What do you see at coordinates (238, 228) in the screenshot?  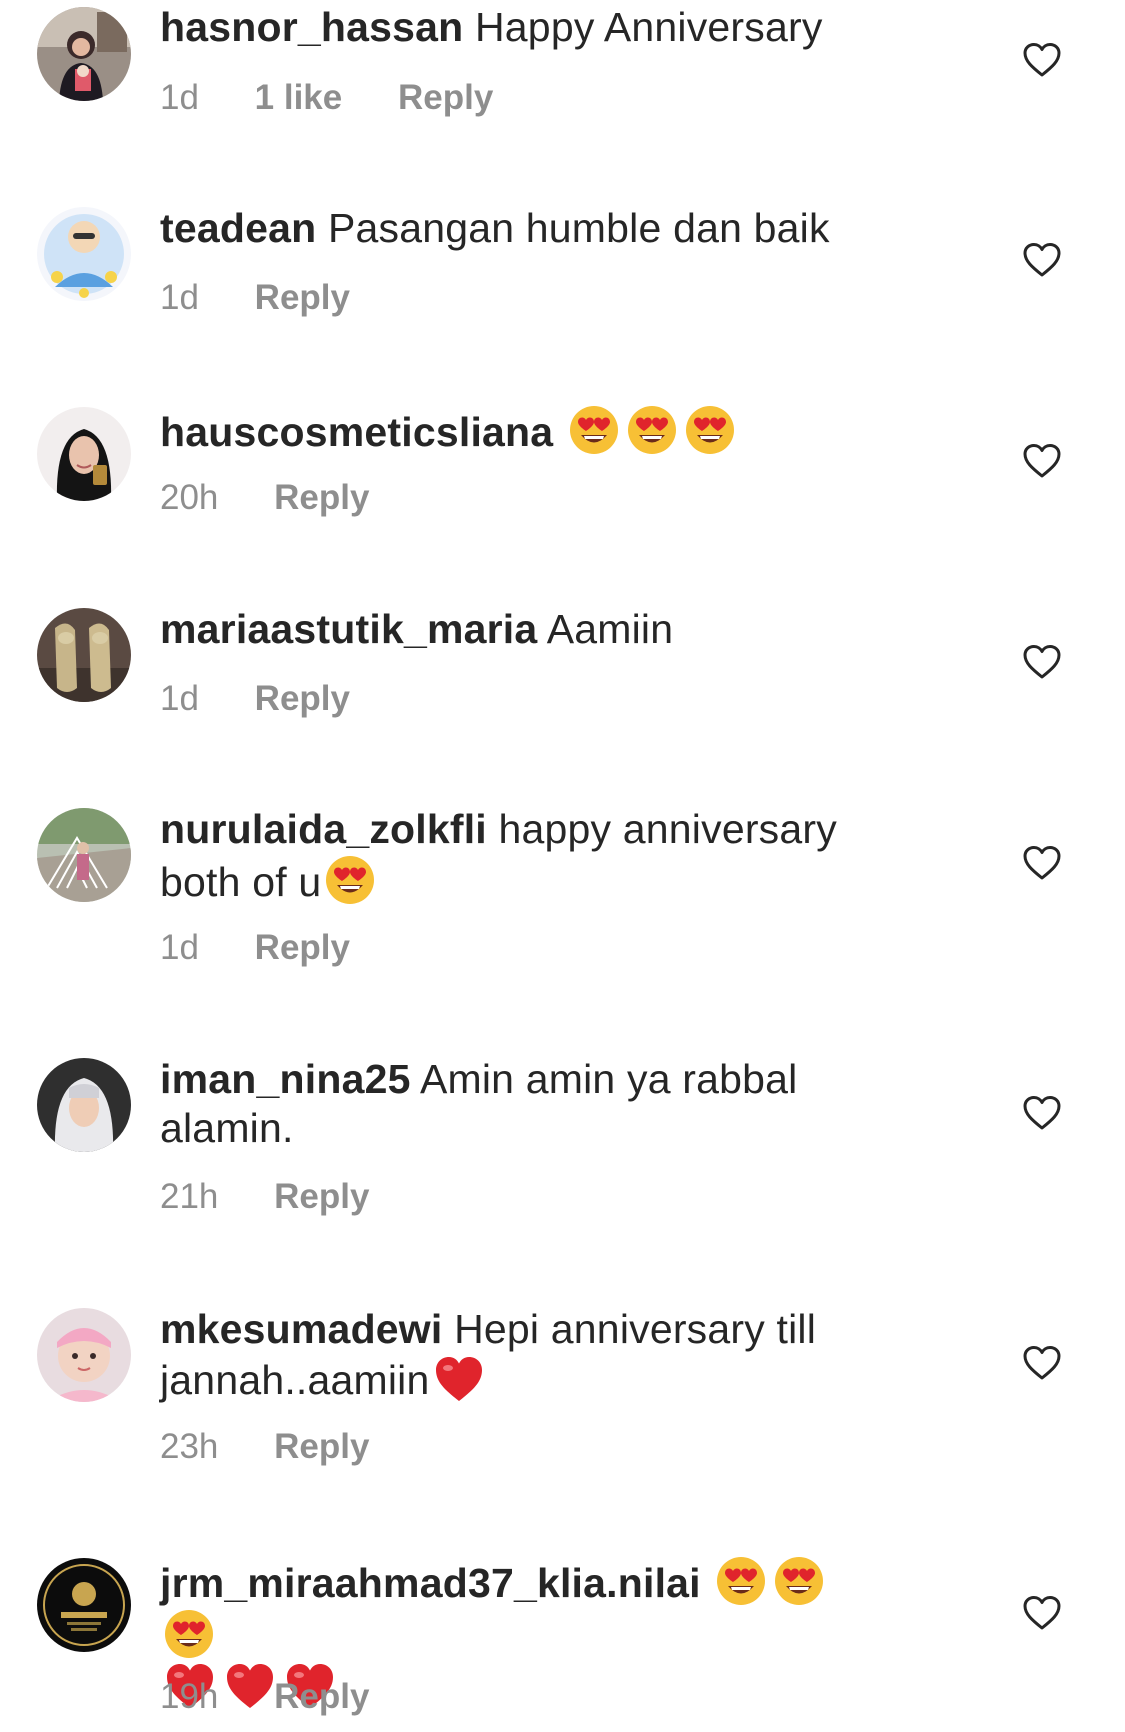 I see `comment-username: teadean` at bounding box center [238, 228].